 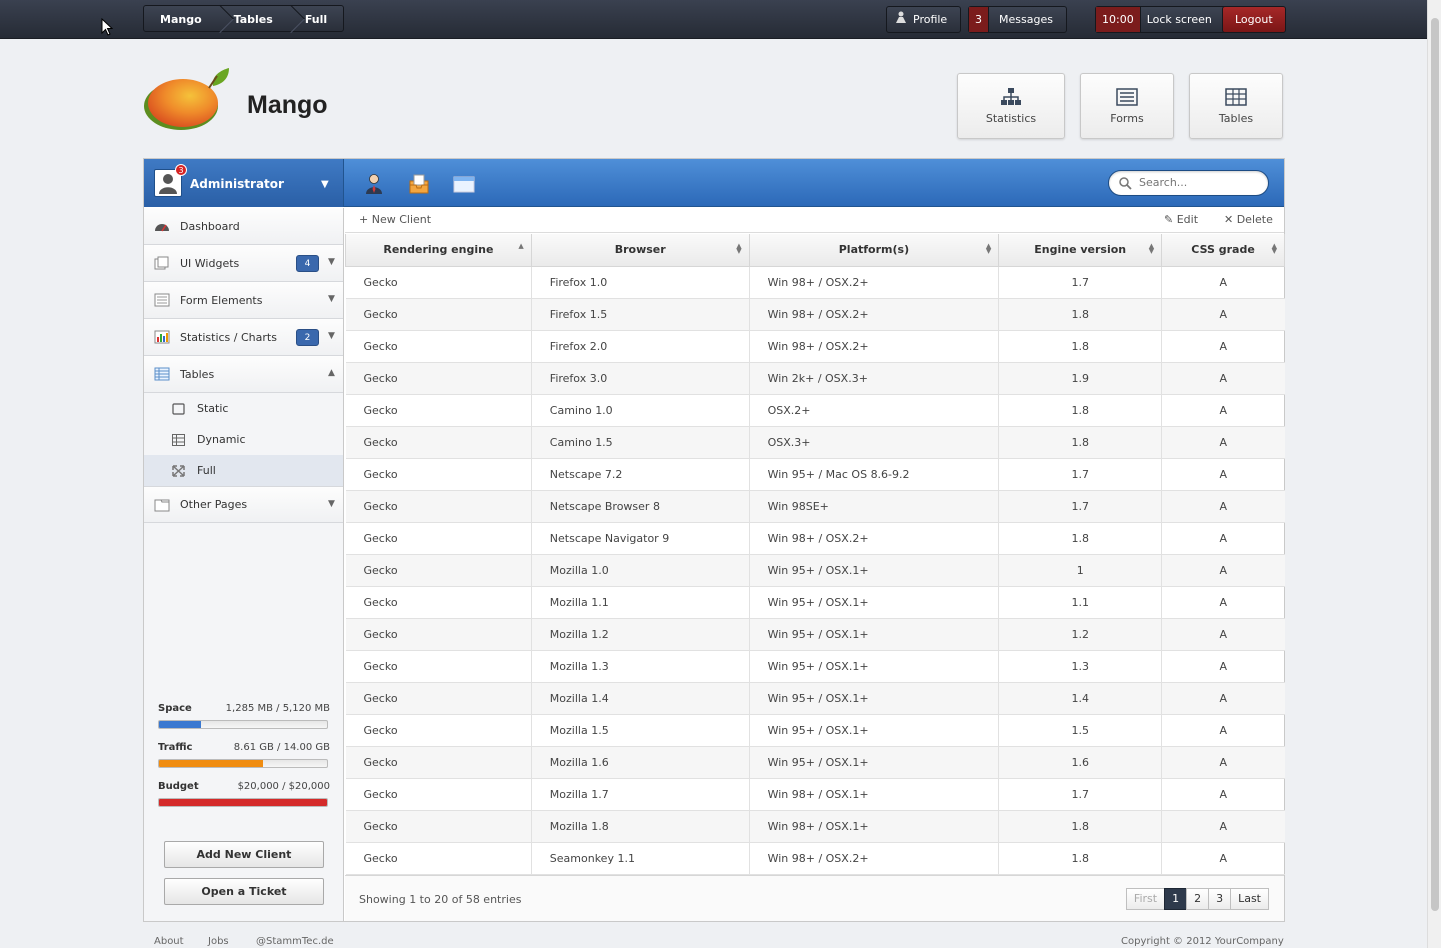 I want to click on nav-forms-button: Forms, so click(x=1127, y=106).